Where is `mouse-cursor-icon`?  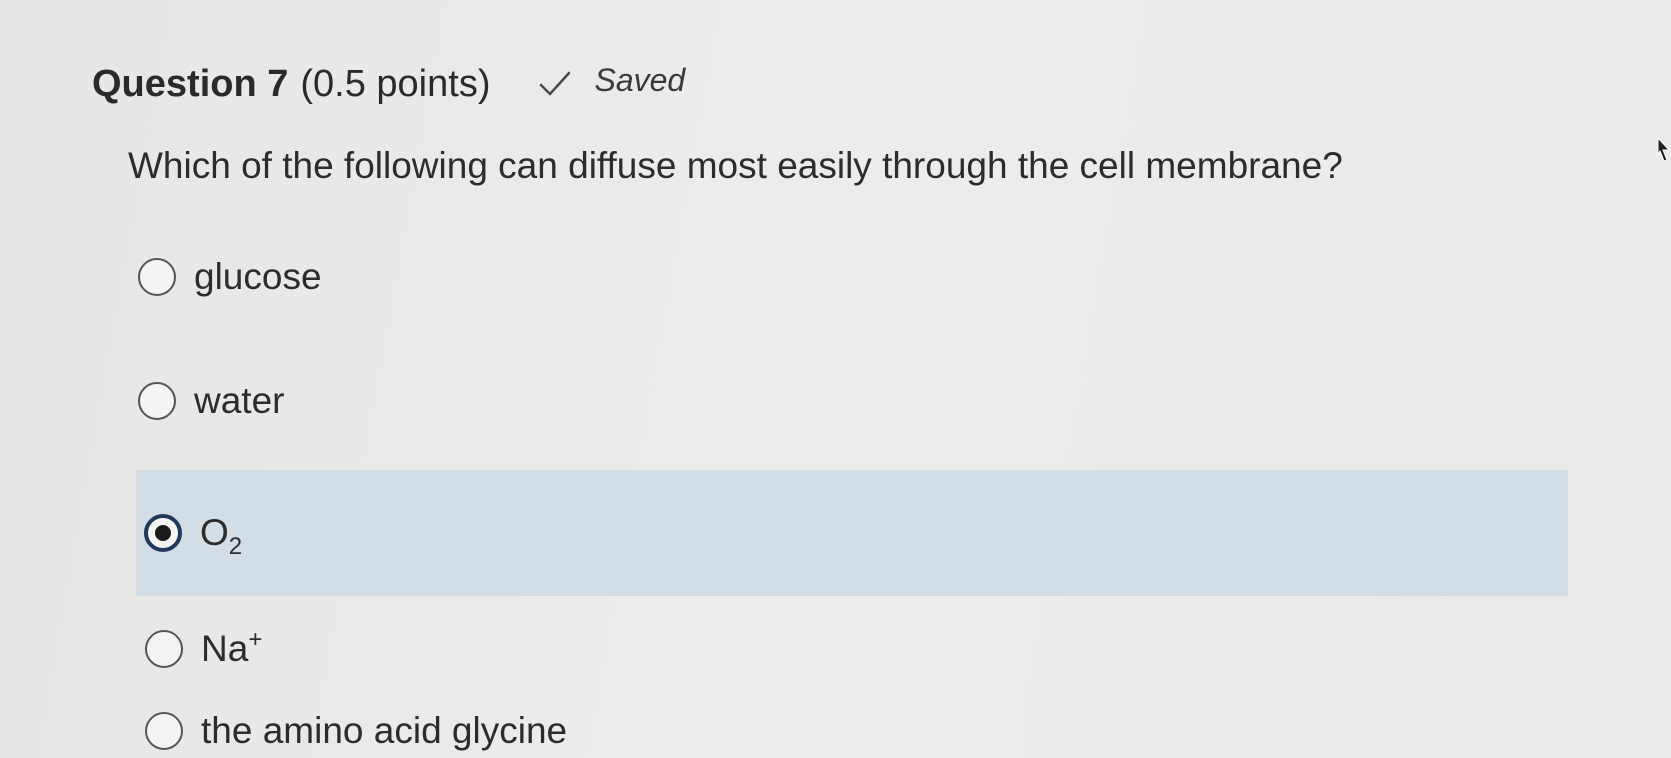
mouse-cursor-icon is located at coordinates (1664, 149).